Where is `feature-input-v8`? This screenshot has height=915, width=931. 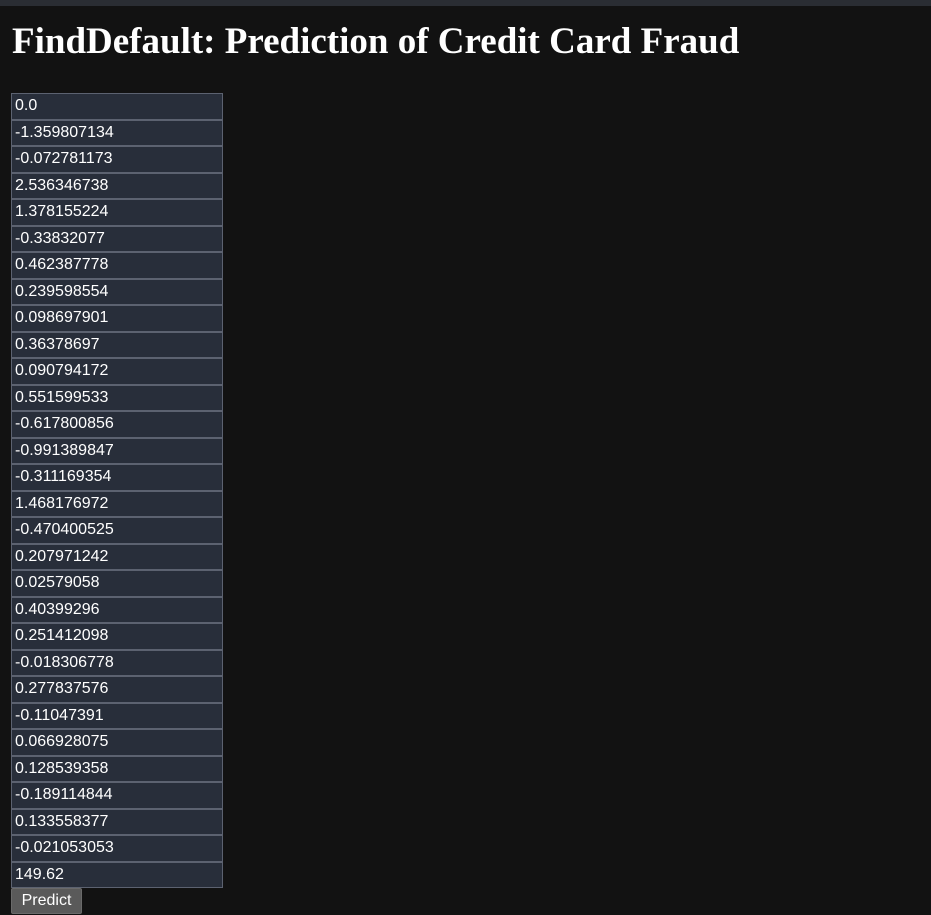 feature-input-v8 is located at coordinates (117, 318).